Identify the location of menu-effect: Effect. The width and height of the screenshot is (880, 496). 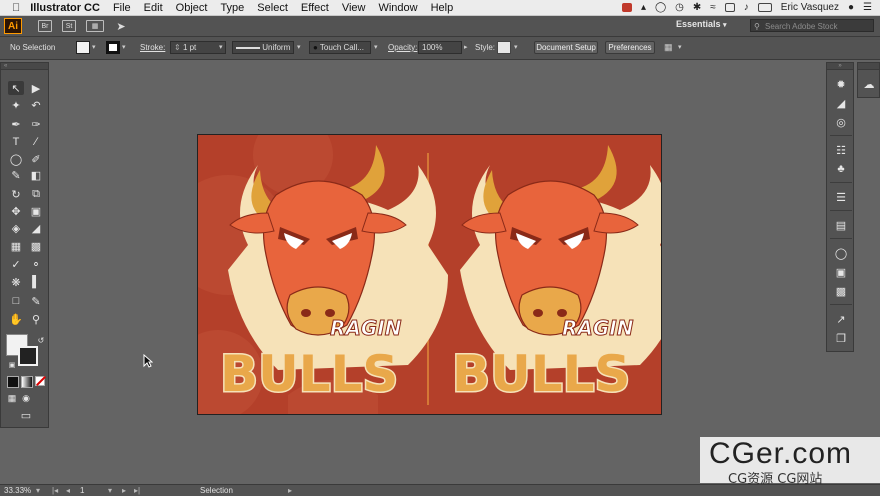
(315, 8).